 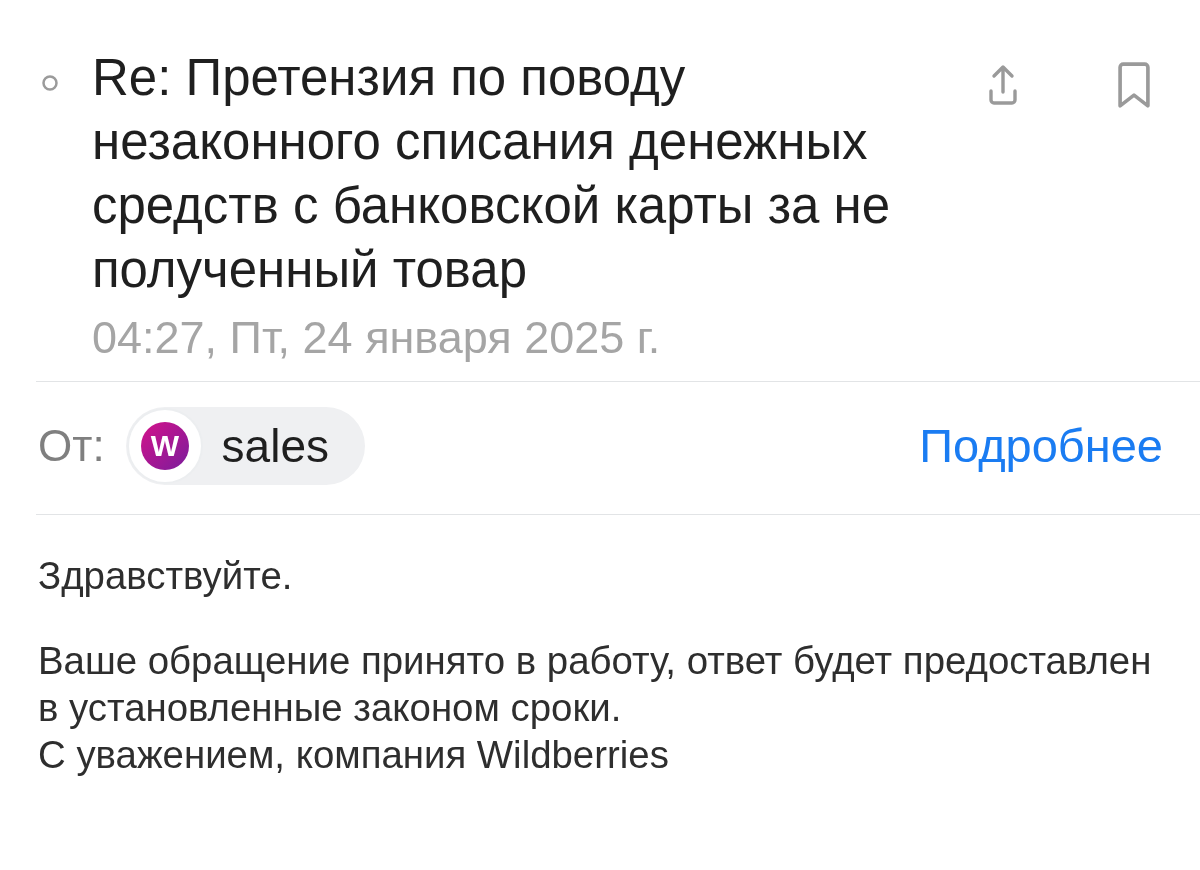 I want to click on body-text: Здравствуйте., so click(x=166, y=576).